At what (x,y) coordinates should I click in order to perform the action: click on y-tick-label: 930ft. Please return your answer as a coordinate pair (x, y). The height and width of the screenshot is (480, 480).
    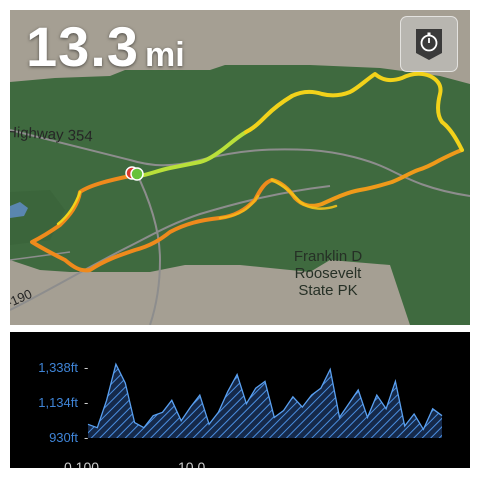
    Looking at the image, I should click on (63, 437).